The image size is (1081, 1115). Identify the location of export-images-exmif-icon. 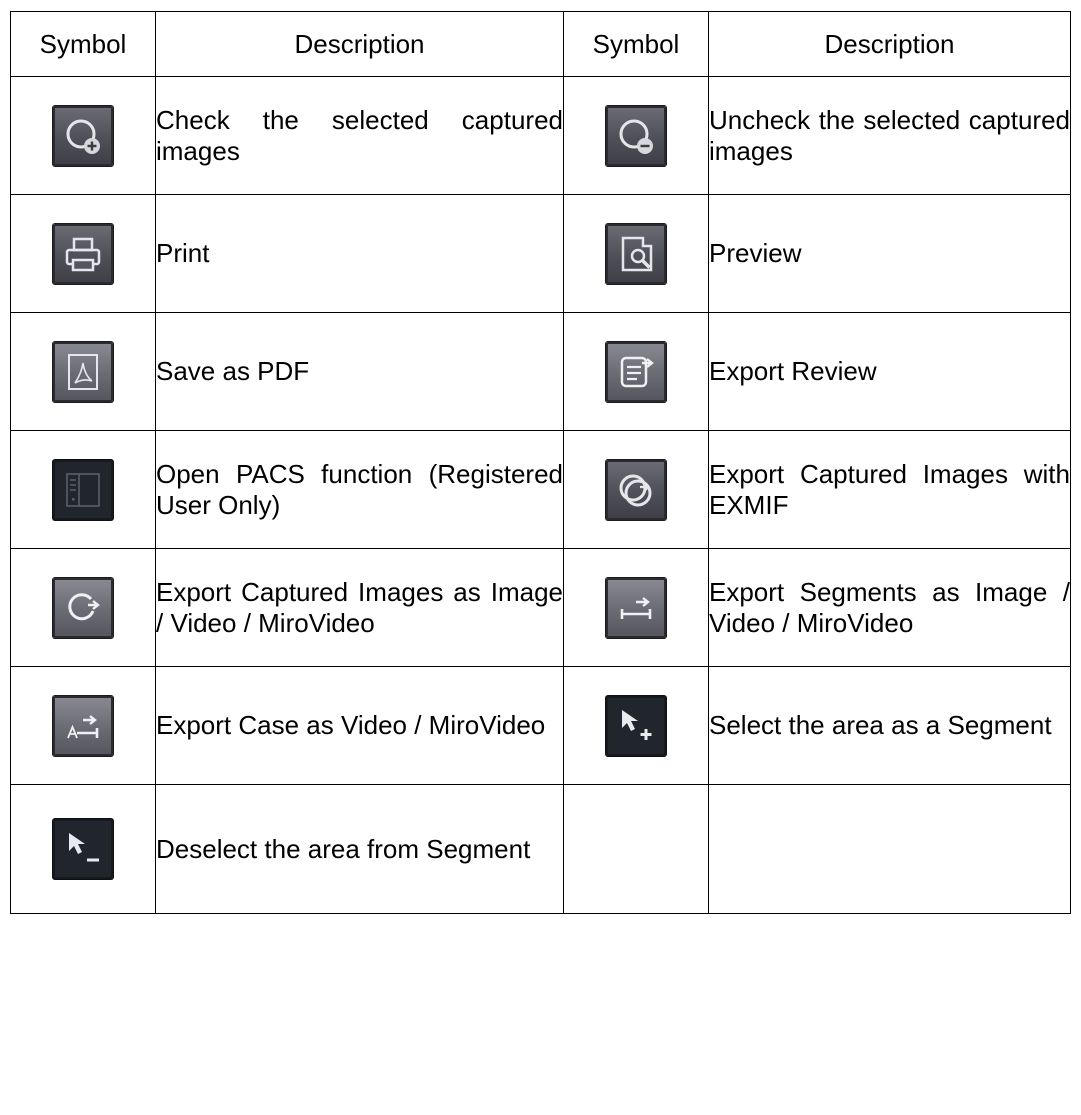
(636, 489).